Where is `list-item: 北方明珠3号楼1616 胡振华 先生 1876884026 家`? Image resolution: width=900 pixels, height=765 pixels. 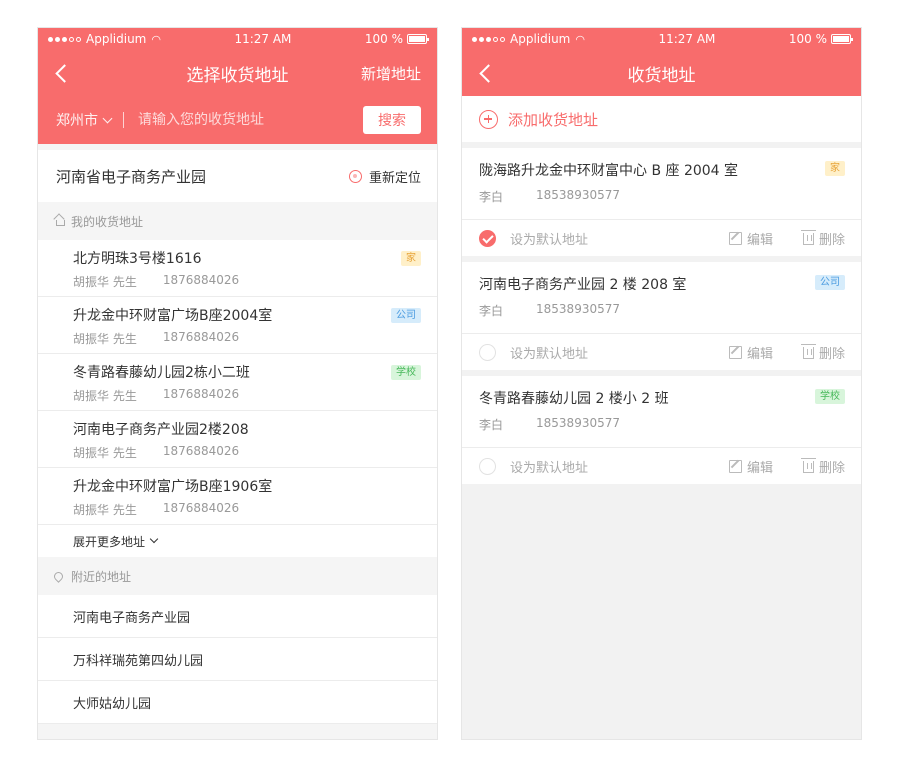 list-item: 北方明珠3号楼1616 胡振华 先生 1876884026 家 is located at coordinates (237, 268).